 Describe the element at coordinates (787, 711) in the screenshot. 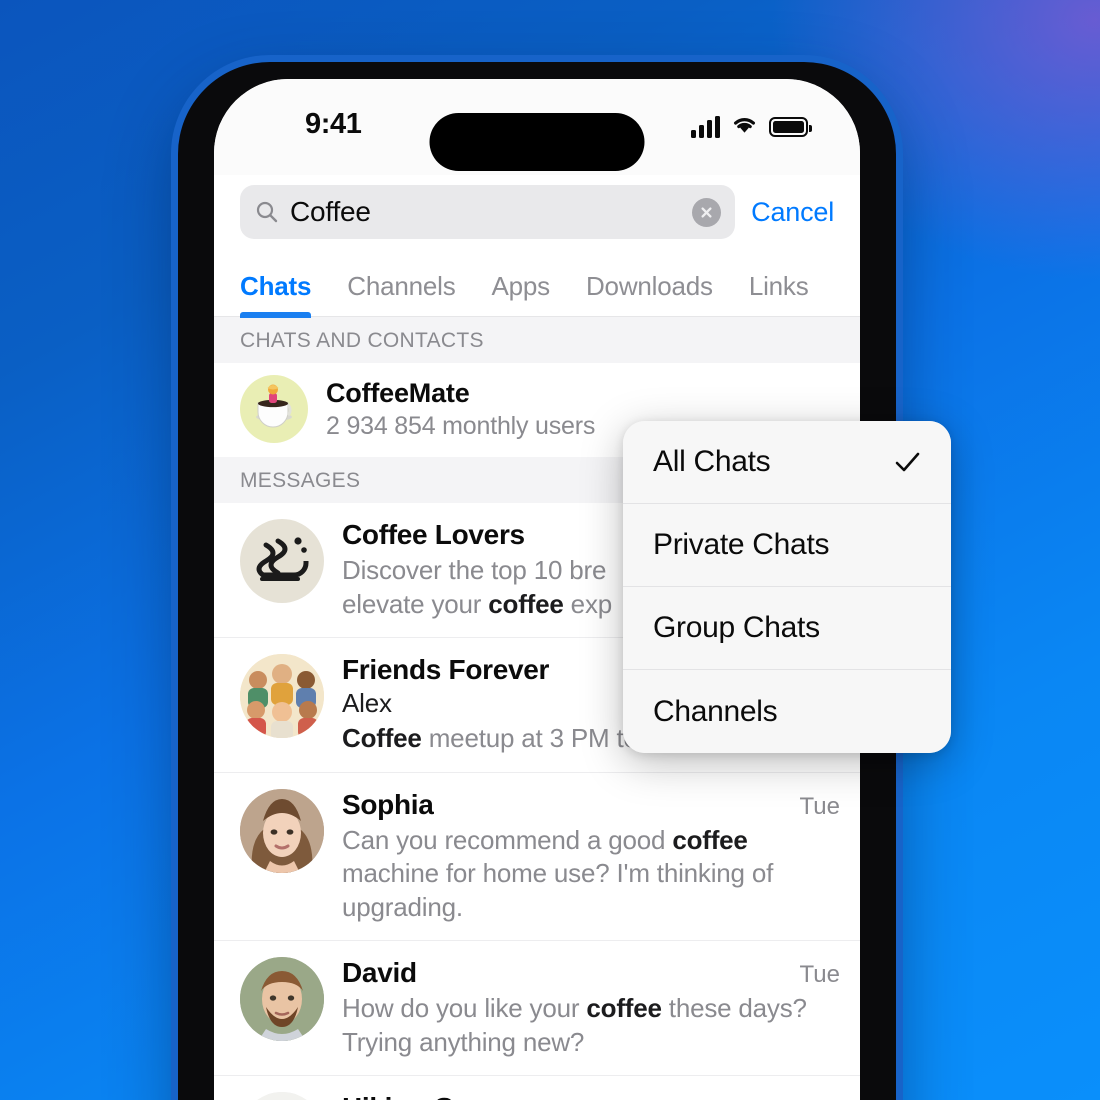

I see `menu-item-channels: Channels` at that location.